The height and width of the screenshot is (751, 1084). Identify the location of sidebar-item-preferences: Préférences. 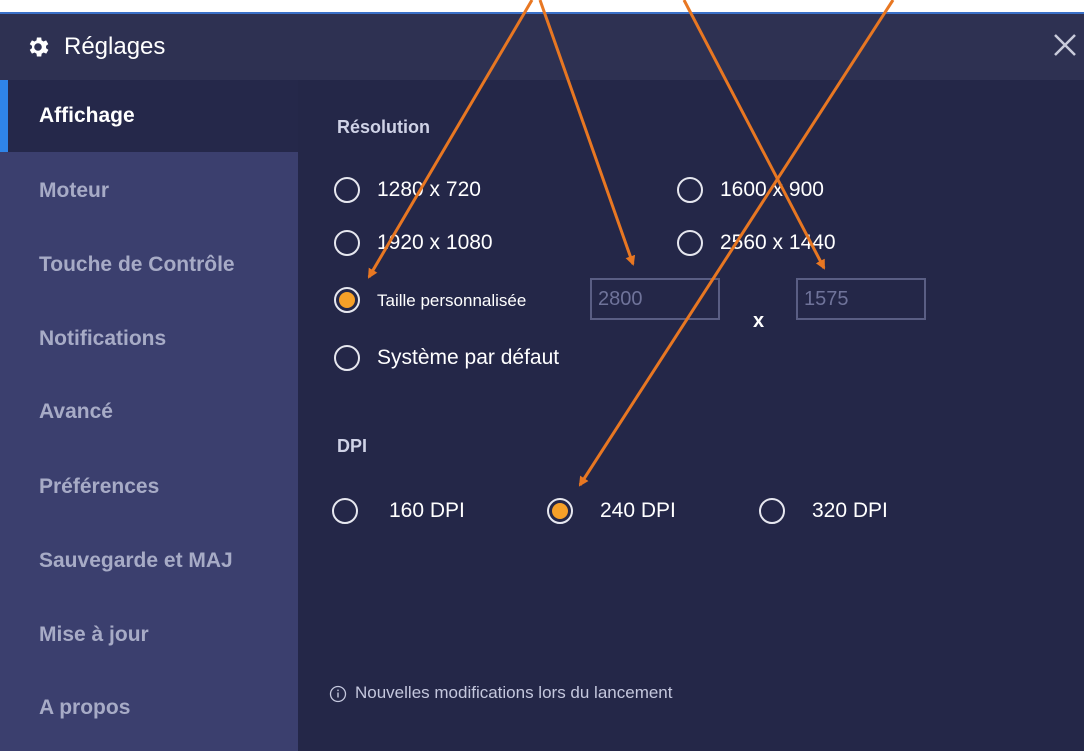
(149, 487).